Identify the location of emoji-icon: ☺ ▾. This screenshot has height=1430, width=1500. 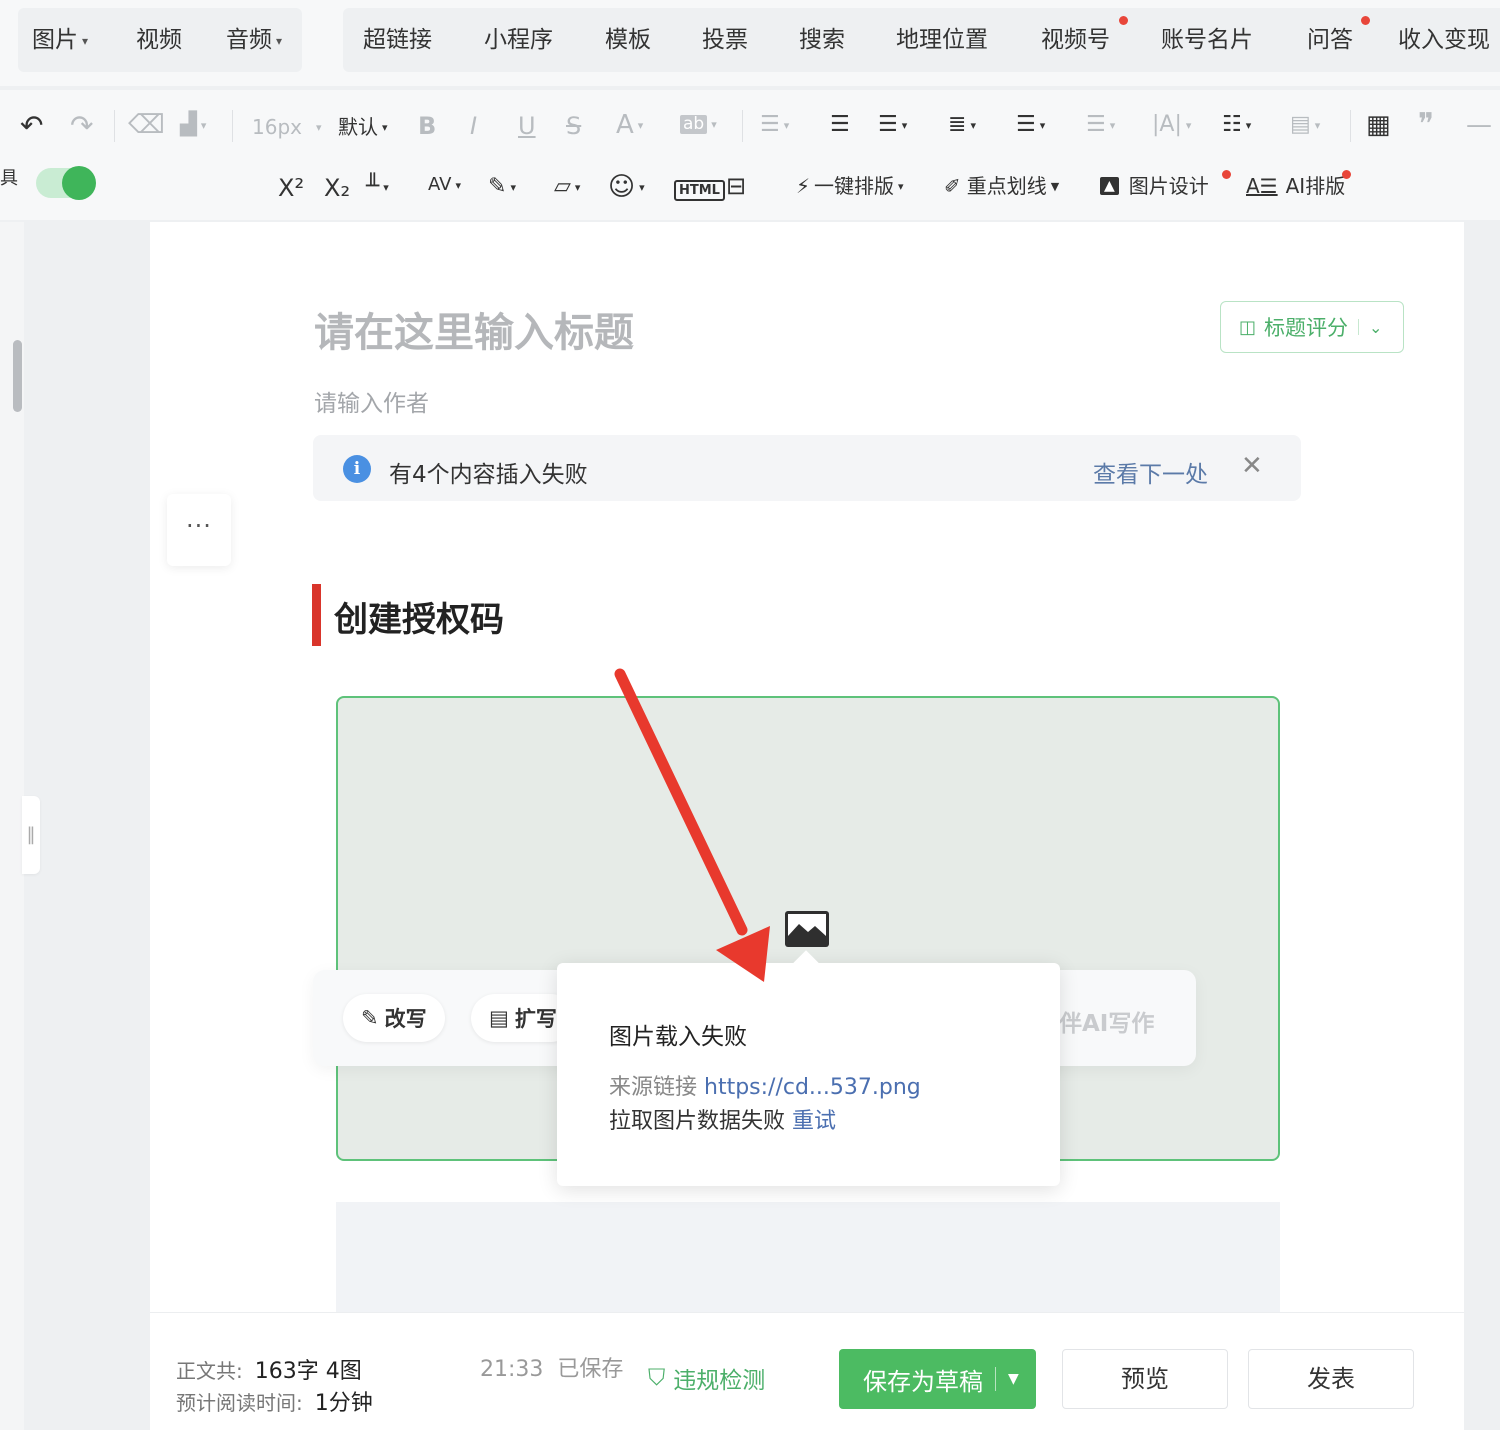
(626, 187).